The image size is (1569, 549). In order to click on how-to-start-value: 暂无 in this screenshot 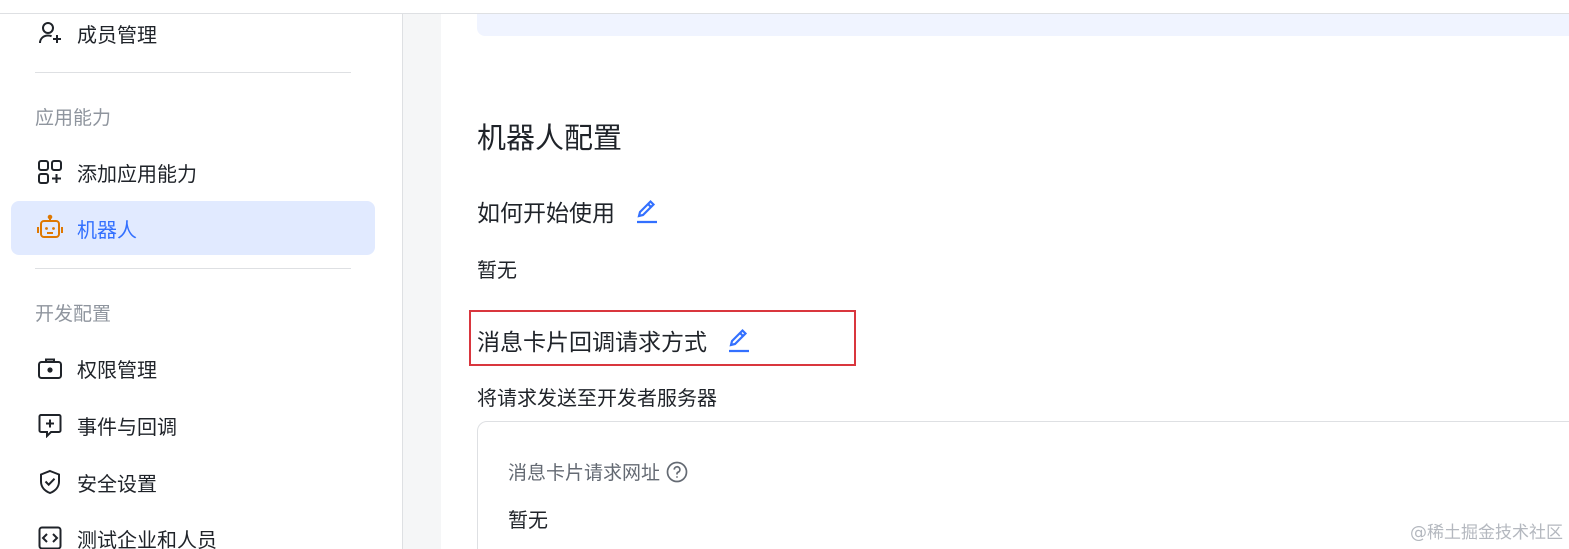, I will do `click(497, 270)`.